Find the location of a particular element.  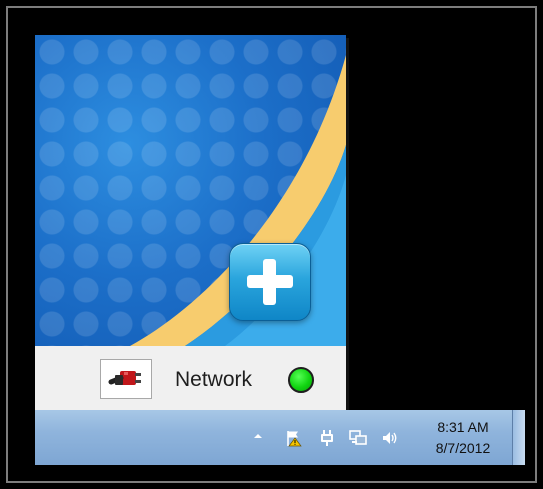

clock-time: 8:31 AM is located at coordinates (463, 427).